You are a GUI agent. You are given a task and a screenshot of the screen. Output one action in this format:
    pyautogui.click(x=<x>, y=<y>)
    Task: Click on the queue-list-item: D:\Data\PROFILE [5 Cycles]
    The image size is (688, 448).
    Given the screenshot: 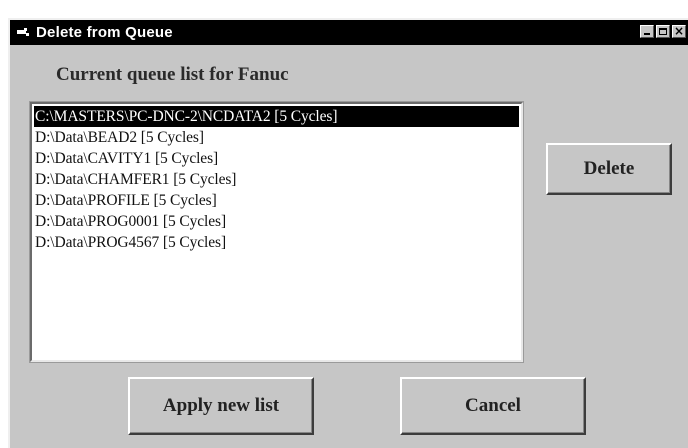 What is the action you would take?
    pyautogui.click(x=277, y=200)
    